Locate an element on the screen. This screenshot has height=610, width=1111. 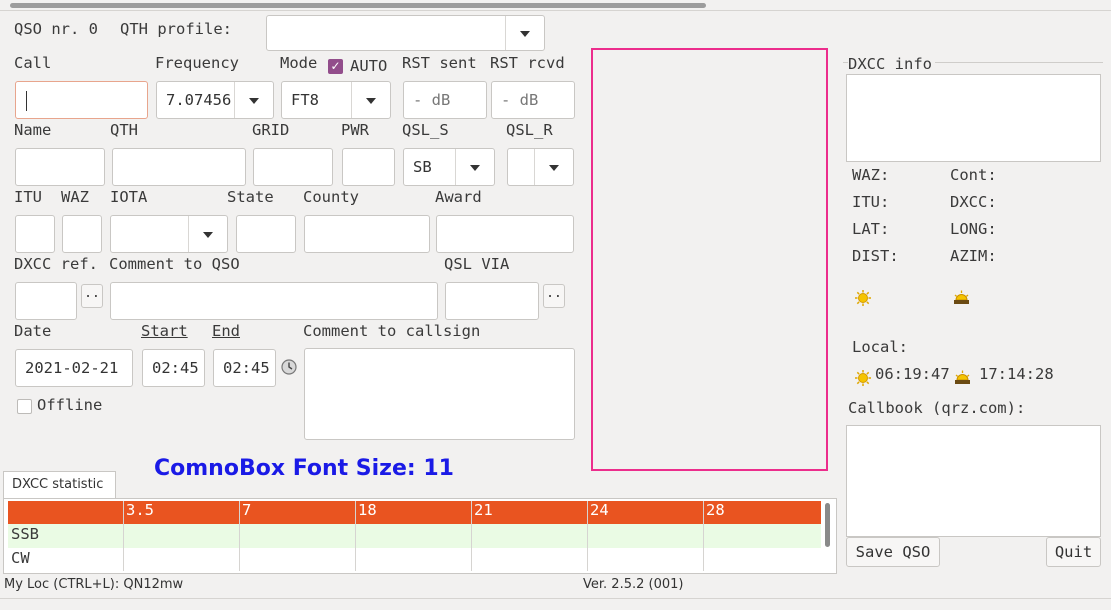
qso-number: QSO nr. 0 is located at coordinates (56, 29).